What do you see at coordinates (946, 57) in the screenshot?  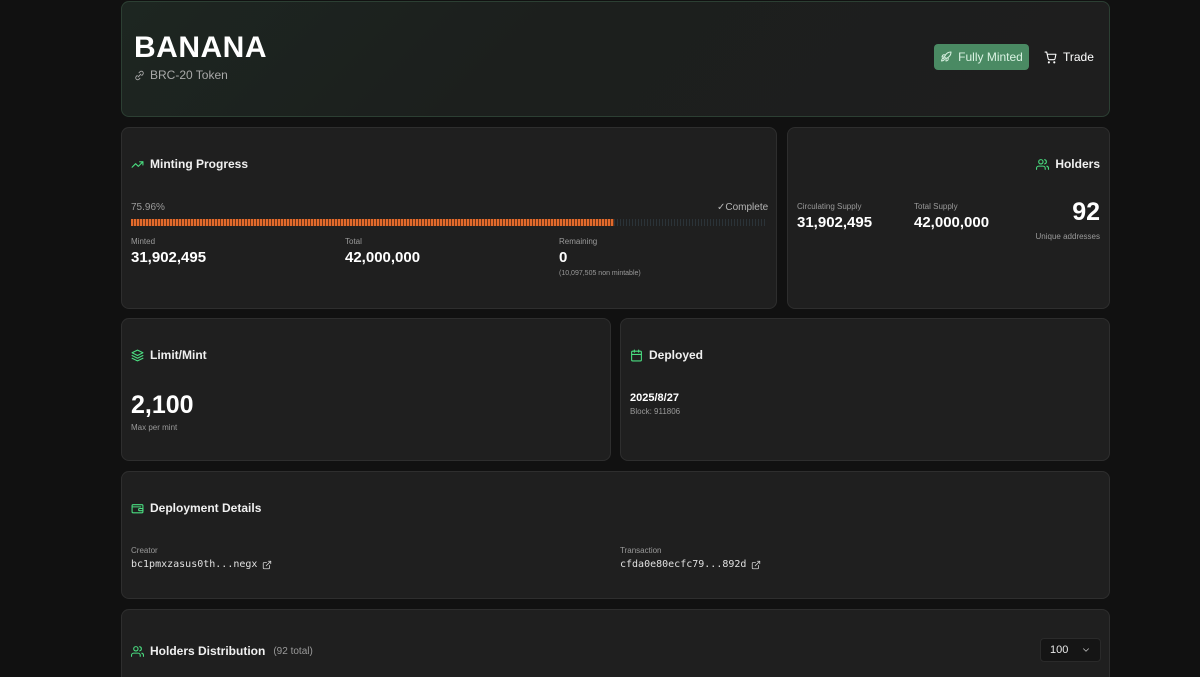 I see `rocket-icon` at bounding box center [946, 57].